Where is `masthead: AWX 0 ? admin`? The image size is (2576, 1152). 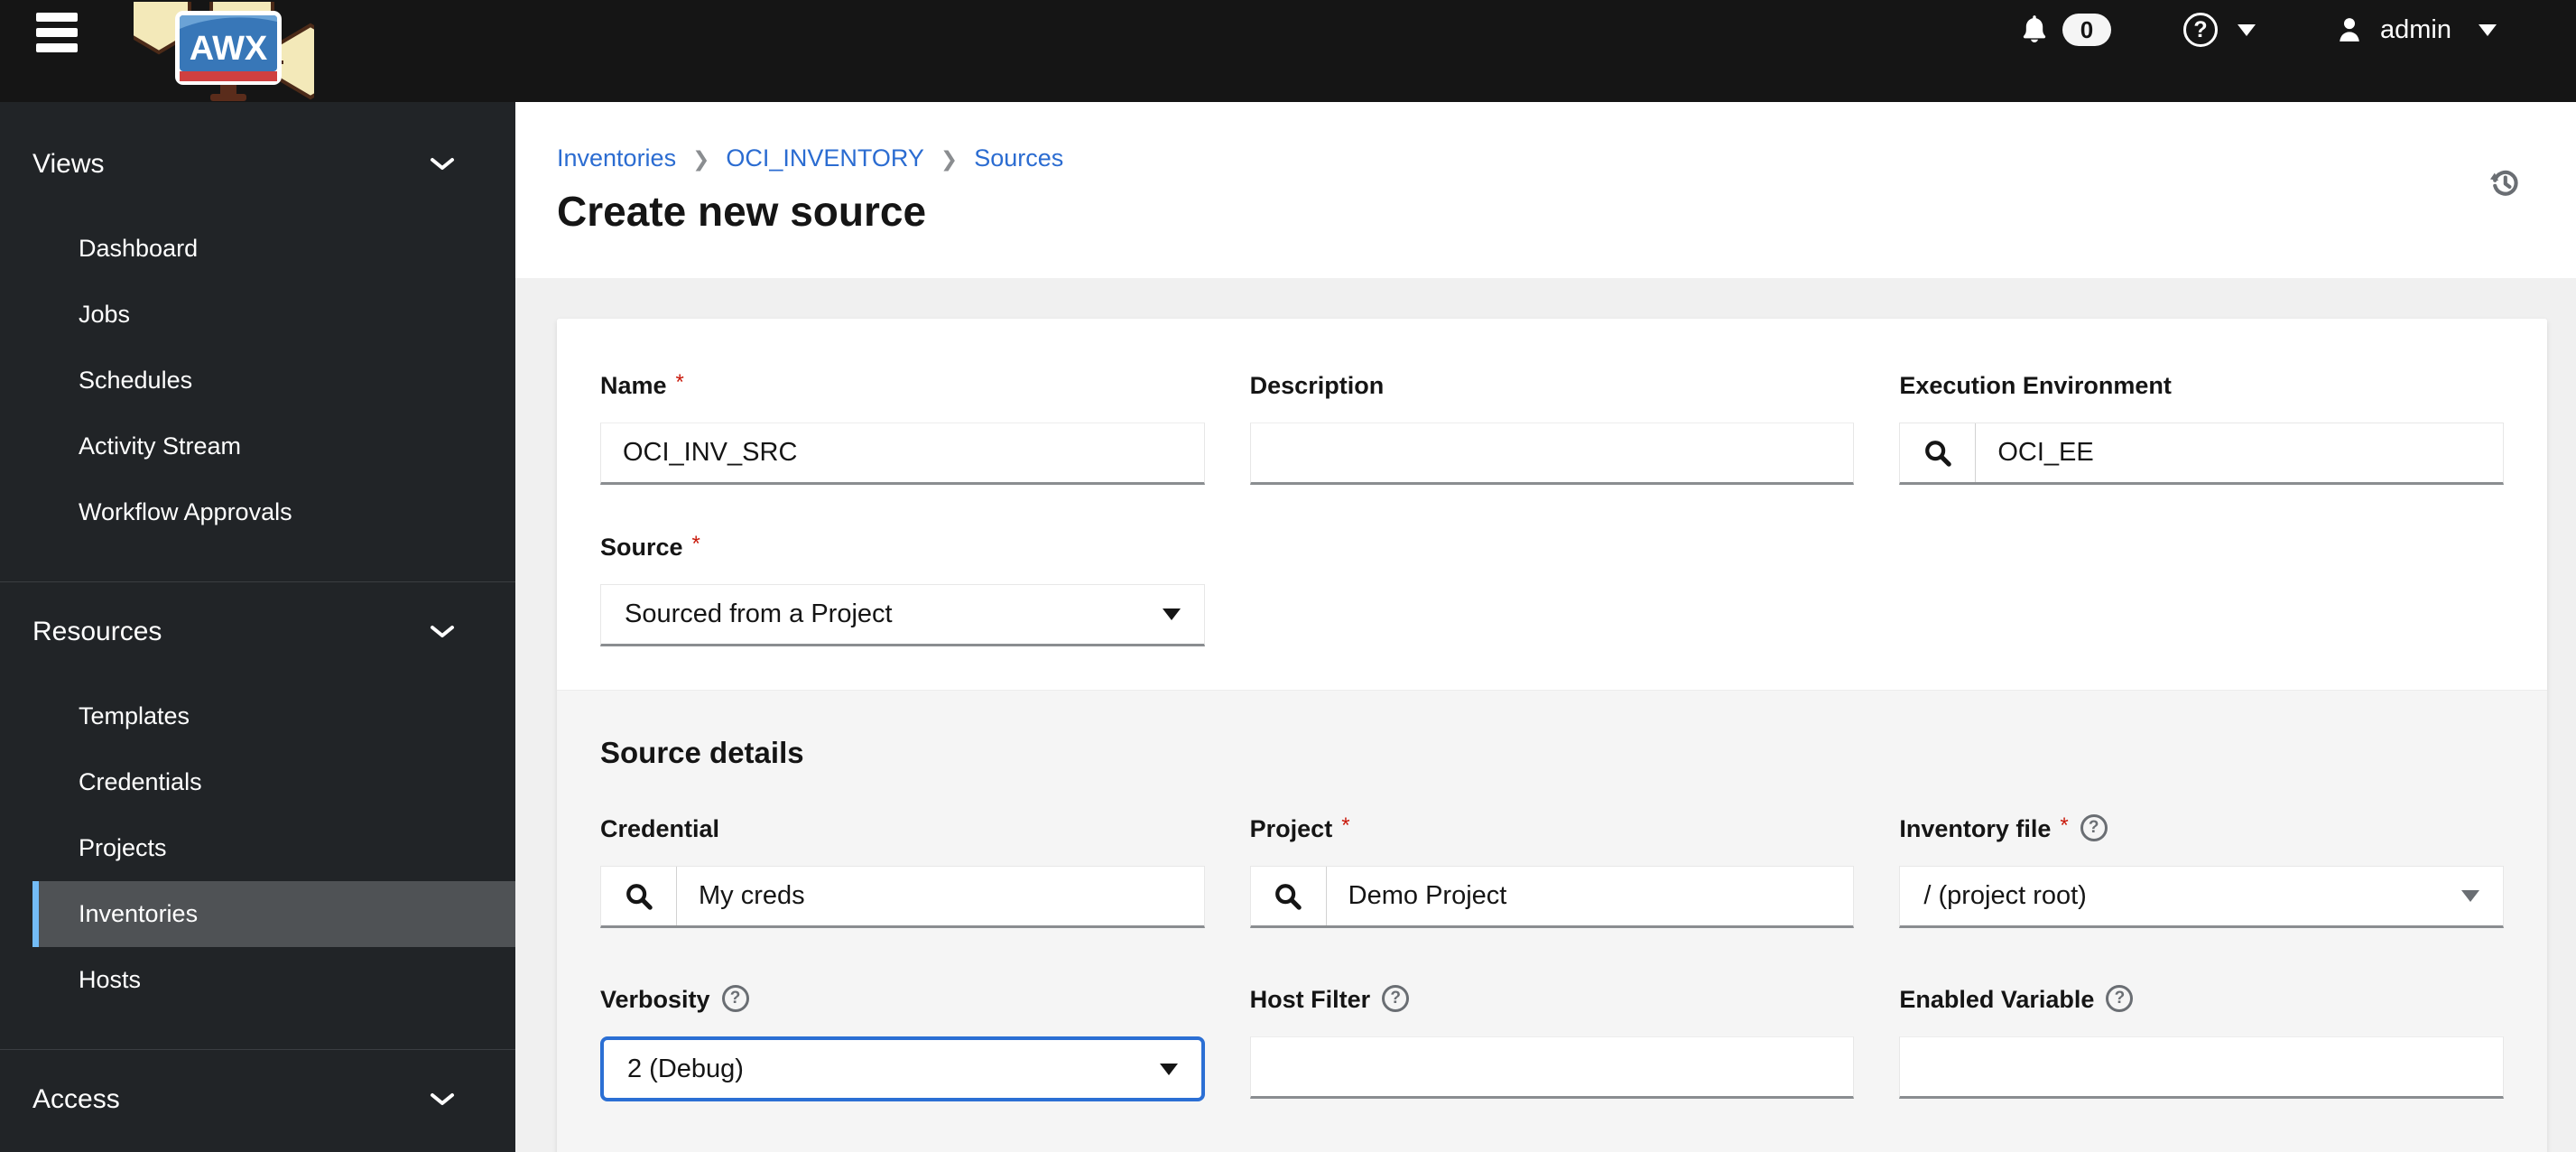 masthead: AWX 0 ? admin is located at coordinates (1288, 51).